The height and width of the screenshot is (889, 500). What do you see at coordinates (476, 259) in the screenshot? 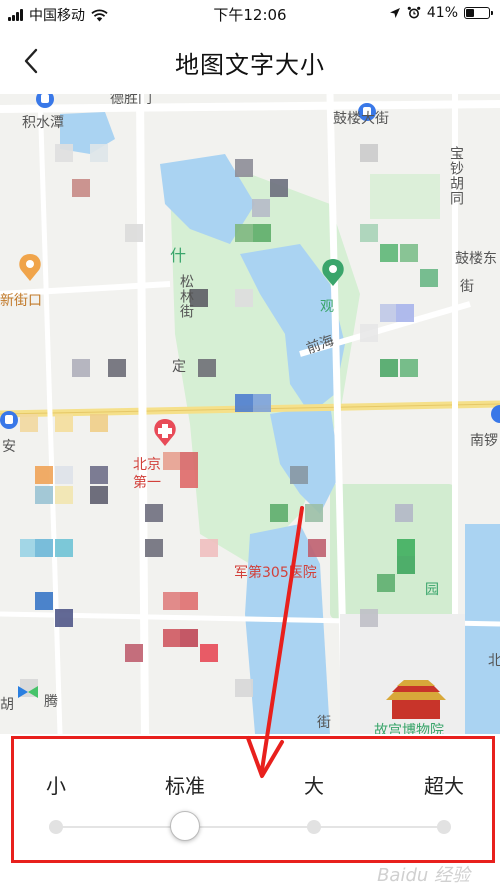
I see `map-label: 鼓楼东` at bounding box center [476, 259].